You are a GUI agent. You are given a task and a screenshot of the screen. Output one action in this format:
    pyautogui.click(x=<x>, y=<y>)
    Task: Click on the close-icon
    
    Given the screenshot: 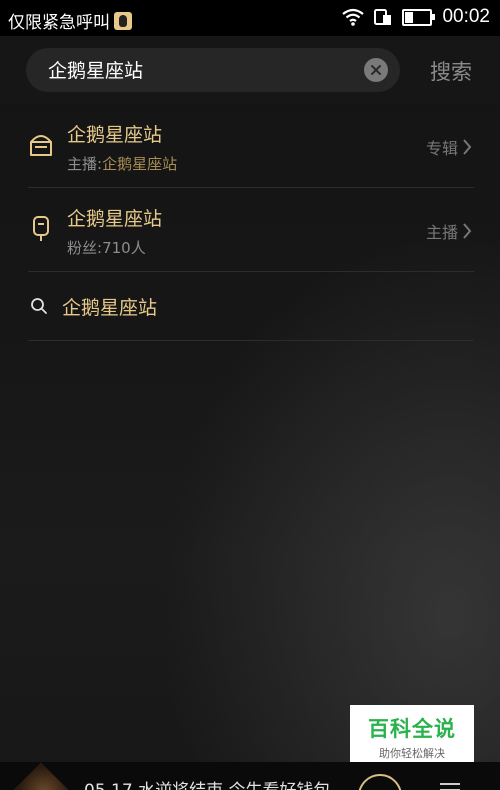 What is the action you would take?
    pyautogui.click(x=376, y=70)
    